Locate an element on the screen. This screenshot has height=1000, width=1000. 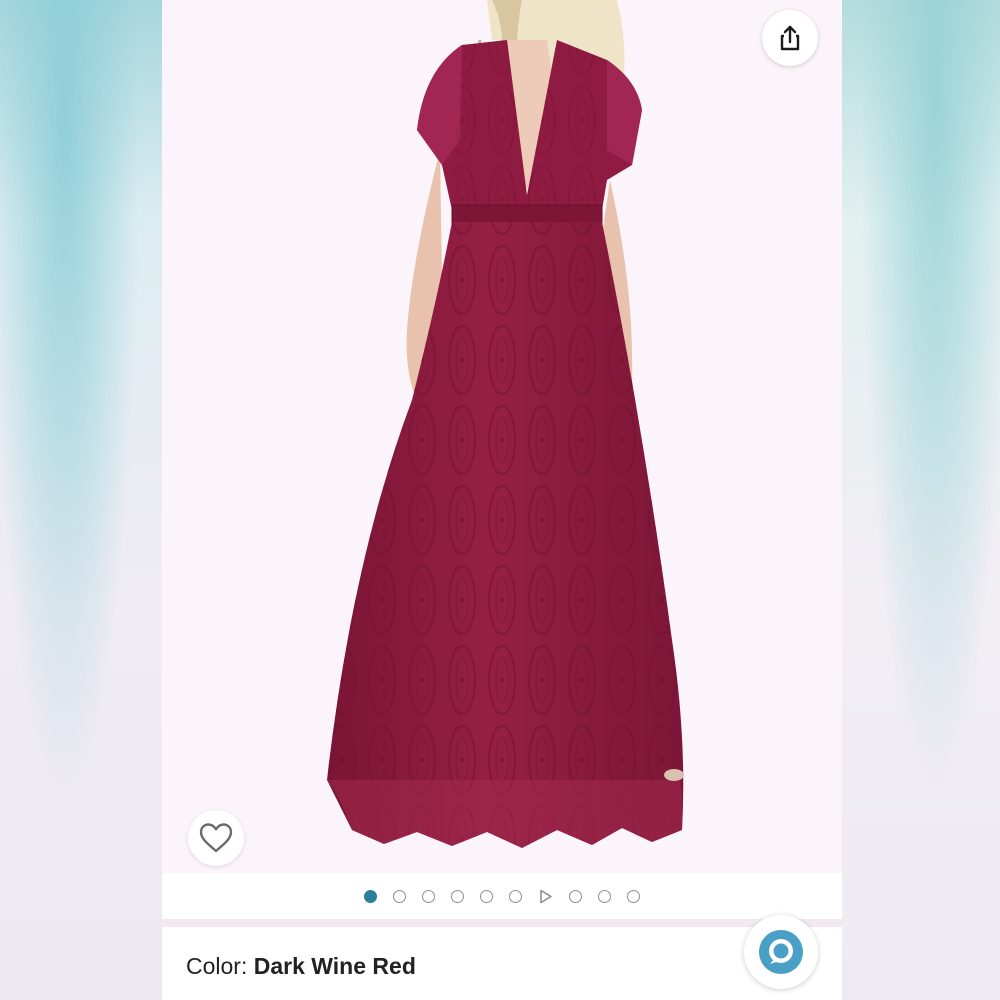
alexa-icon is located at coordinates (781, 952).